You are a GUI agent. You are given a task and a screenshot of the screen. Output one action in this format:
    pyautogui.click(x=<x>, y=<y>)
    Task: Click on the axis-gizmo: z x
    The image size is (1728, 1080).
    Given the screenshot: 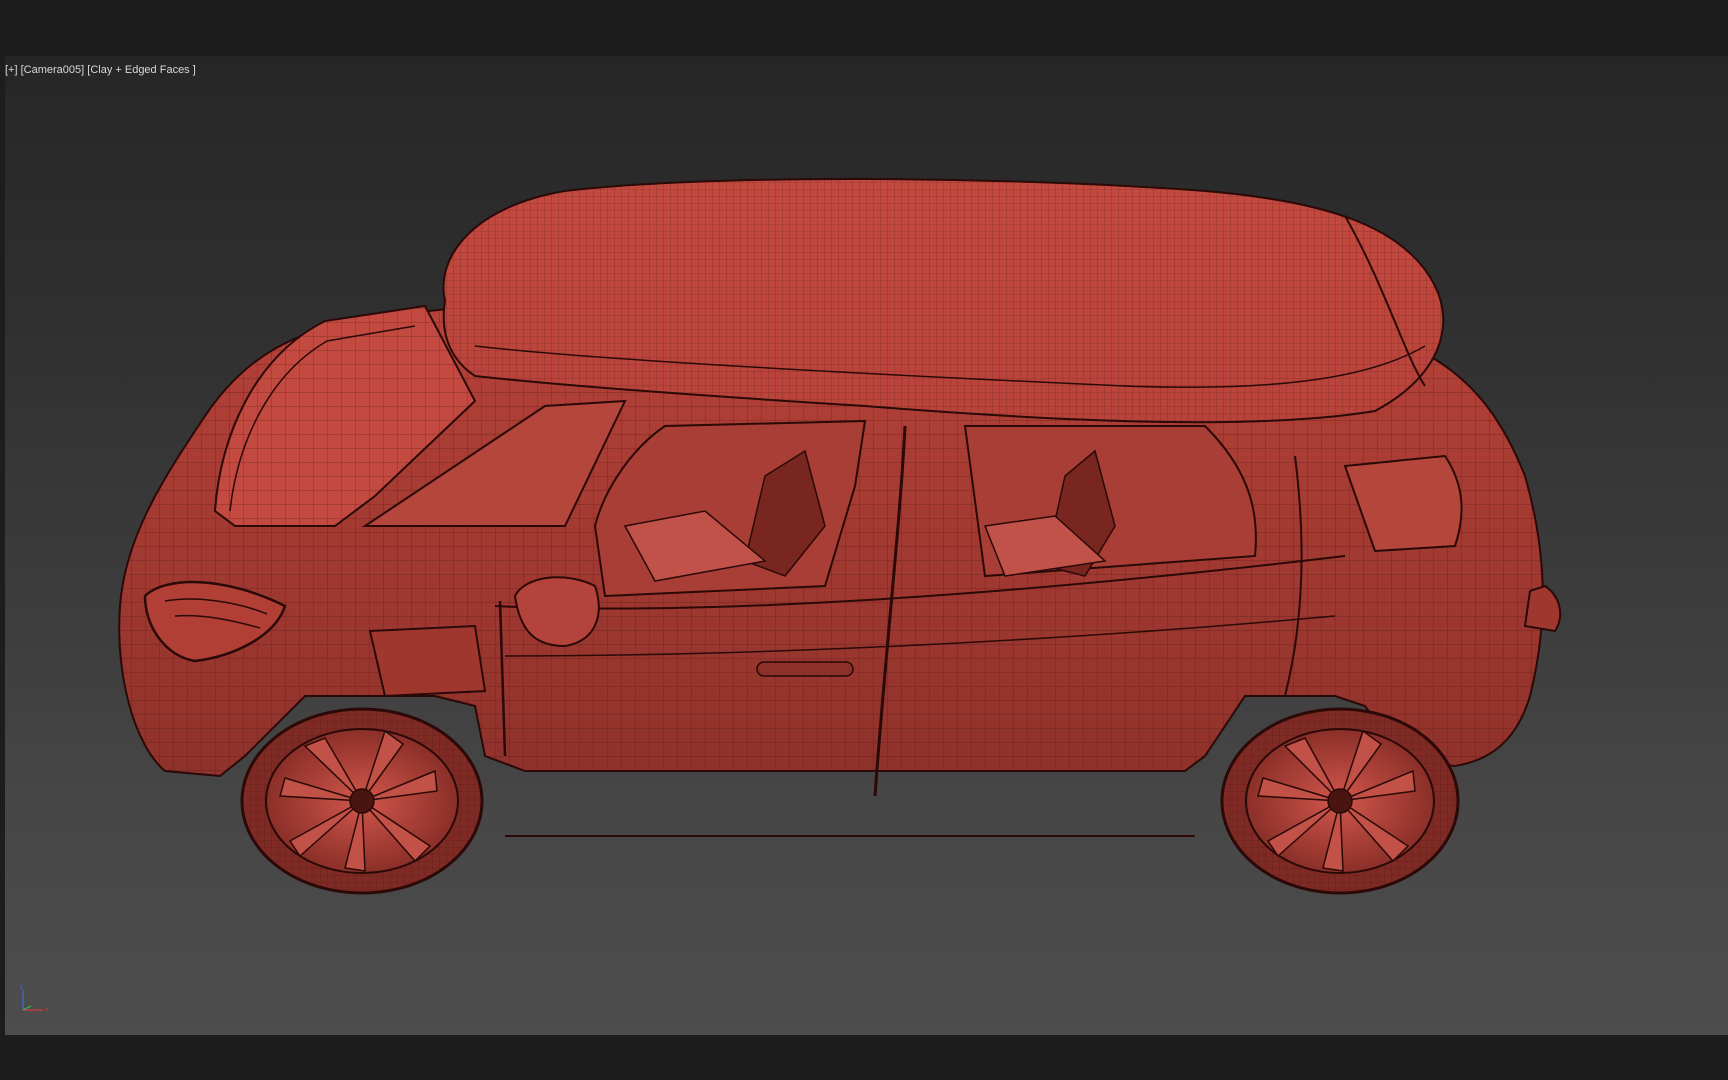 What is the action you would take?
    pyautogui.click(x=34, y=998)
    